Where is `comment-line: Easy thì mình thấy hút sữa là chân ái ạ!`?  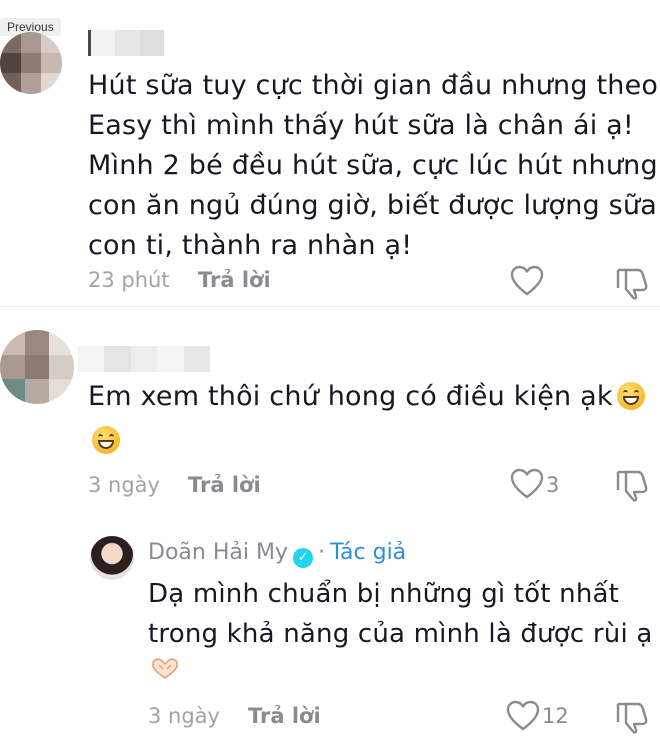
comment-line: Easy thì mình thấy hút sữa là chân ái ạ! is located at coordinates (361, 125).